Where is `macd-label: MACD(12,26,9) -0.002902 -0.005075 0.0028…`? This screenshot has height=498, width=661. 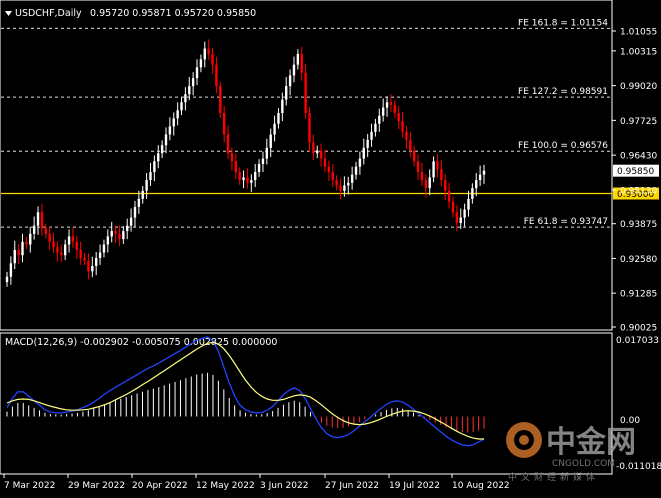
macd-label: MACD(12,26,9) -0.002902 -0.005075 0.0028… is located at coordinates (141, 342).